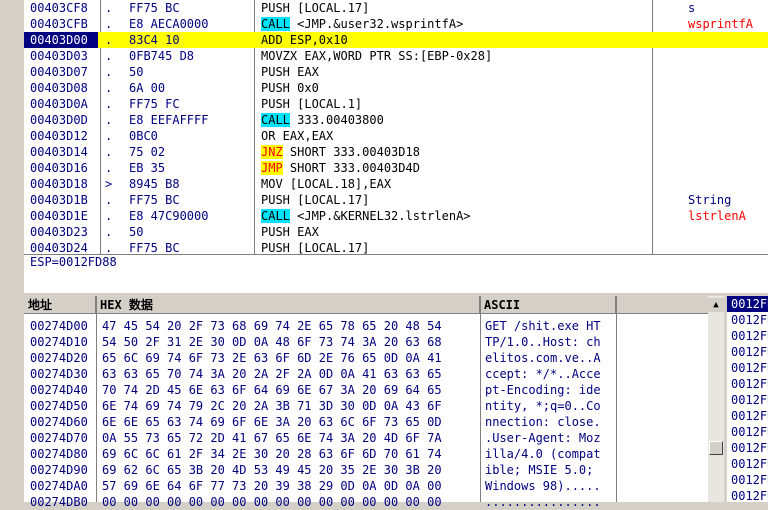 This screenshot has width=768, height=510. Describe the element at coordinates (396, 184) in the screenshot. I see `disasm-row: 00403D18 >8945 B8 MOV [LOCAL.18],EAX` at that location.